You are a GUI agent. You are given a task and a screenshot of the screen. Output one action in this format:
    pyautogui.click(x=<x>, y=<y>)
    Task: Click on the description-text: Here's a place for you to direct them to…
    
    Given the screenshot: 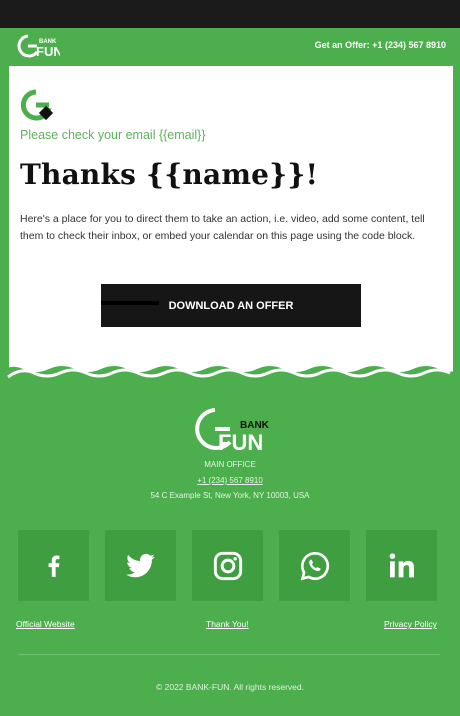 What is the action you would take?
    pyautogui.click(x=222, y=227)
    